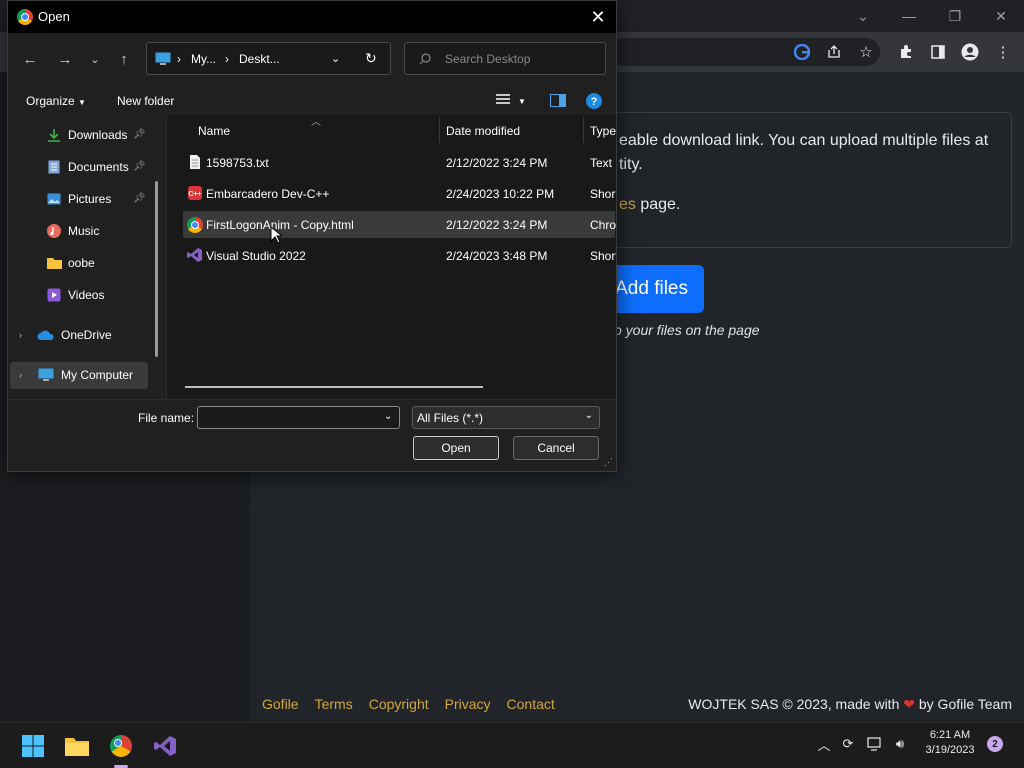 The width and height of the screenshot is (1024, 768). What do you see at coordinates (875, 744) in the screenshot?
I see `network-icon` at bounding box center [875, 744].